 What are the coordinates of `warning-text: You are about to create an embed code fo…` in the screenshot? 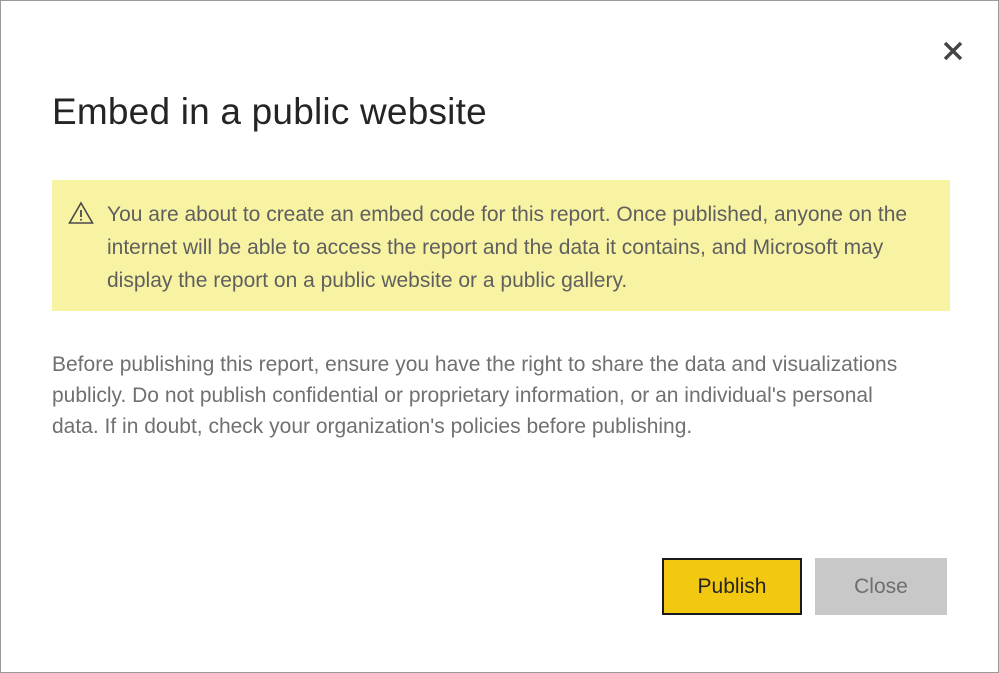 It's located at (507, 247).